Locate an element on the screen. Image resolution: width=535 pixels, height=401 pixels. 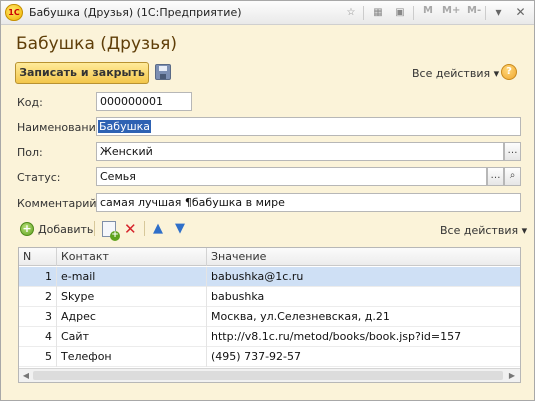
row-contact: Телефон is located at coordinates (132, 357).